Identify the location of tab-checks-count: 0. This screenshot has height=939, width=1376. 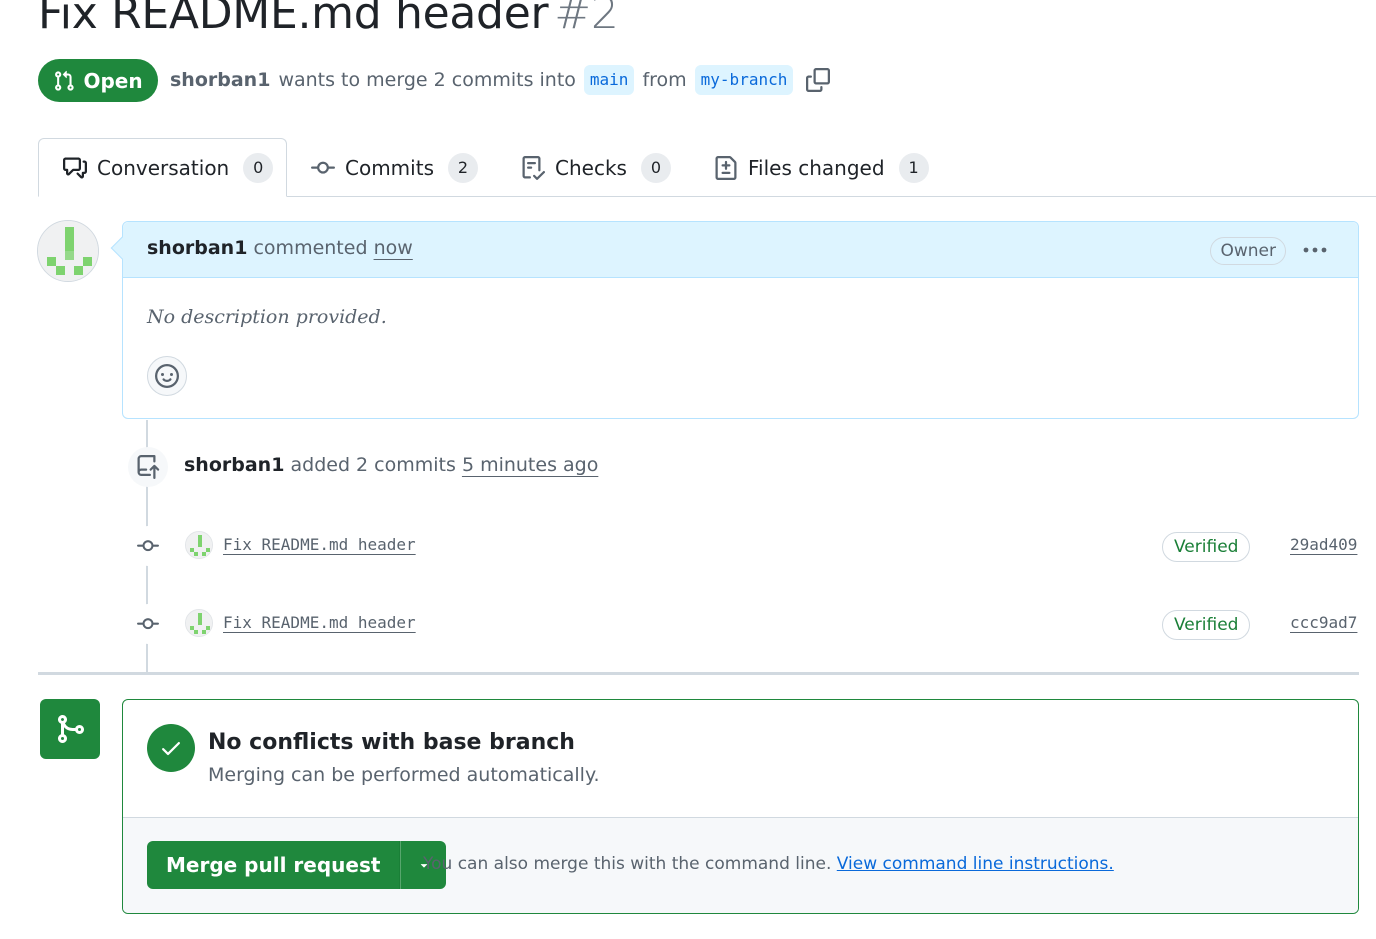
(655, 167).